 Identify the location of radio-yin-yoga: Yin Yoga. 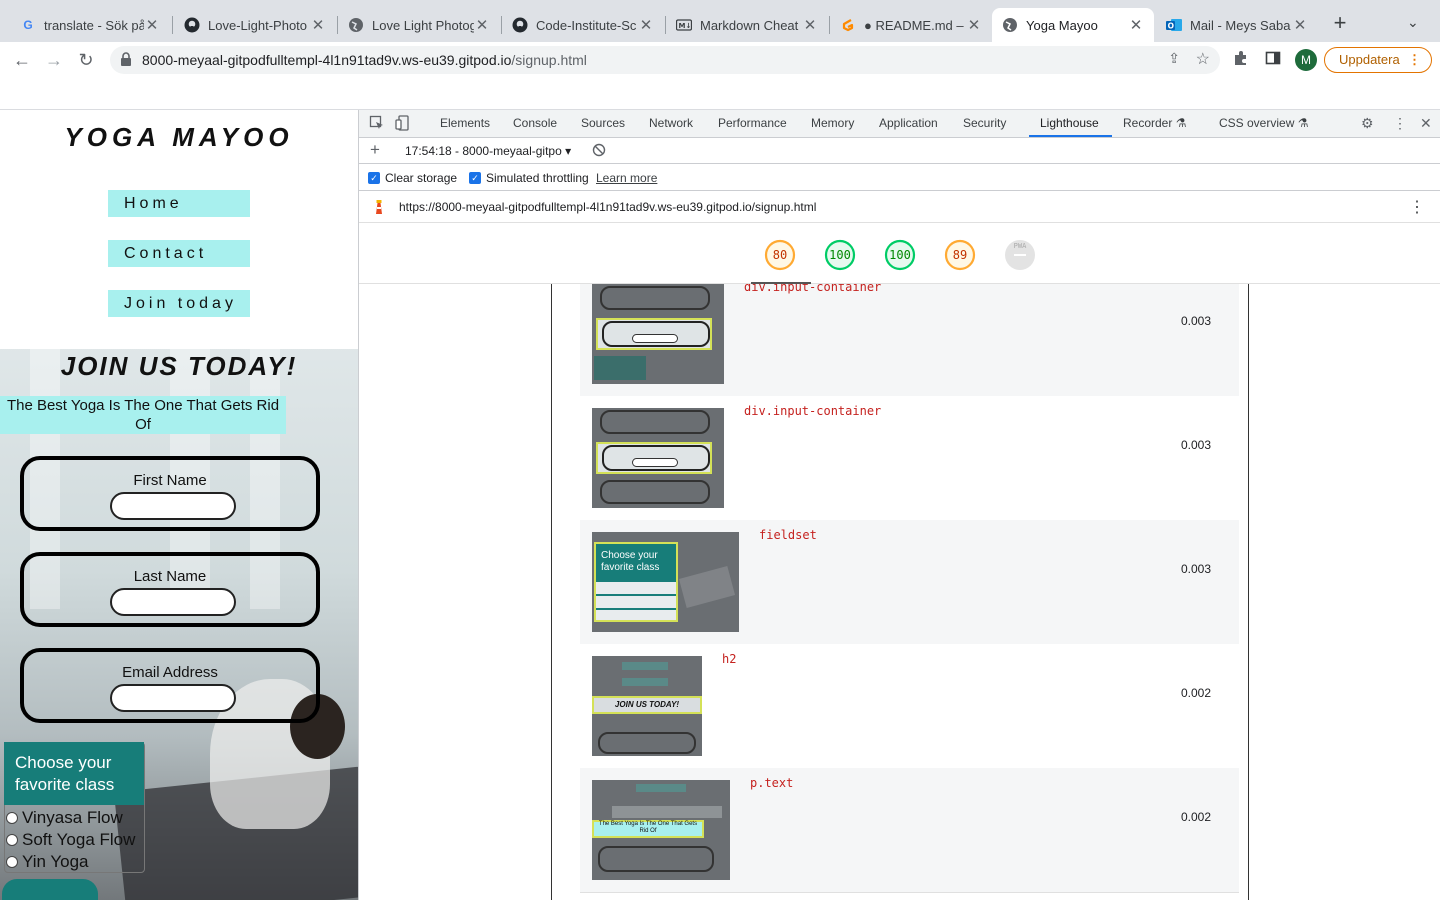
(47, 862).